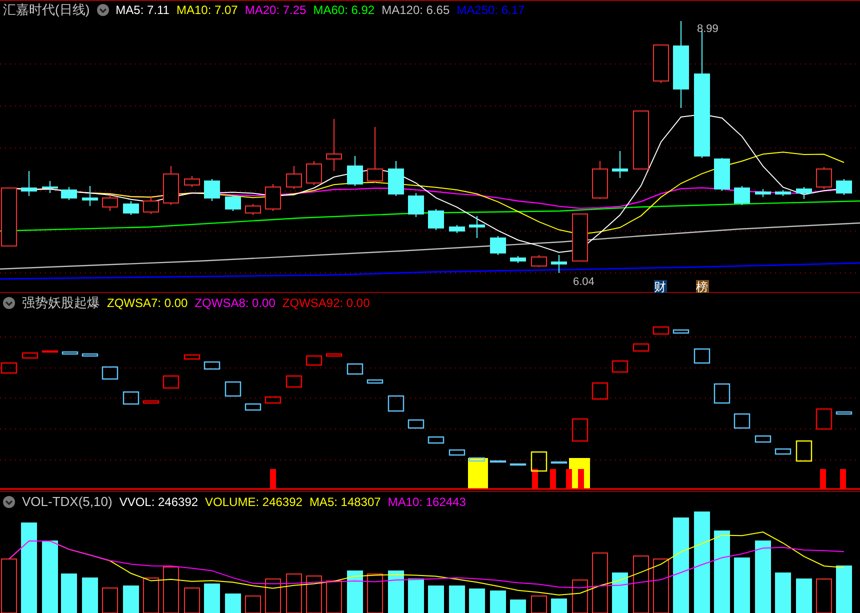  Describe the element at coordinates (143, 10) in the screenshot. I see `indicator-value: MA5: 7.11` at that location.